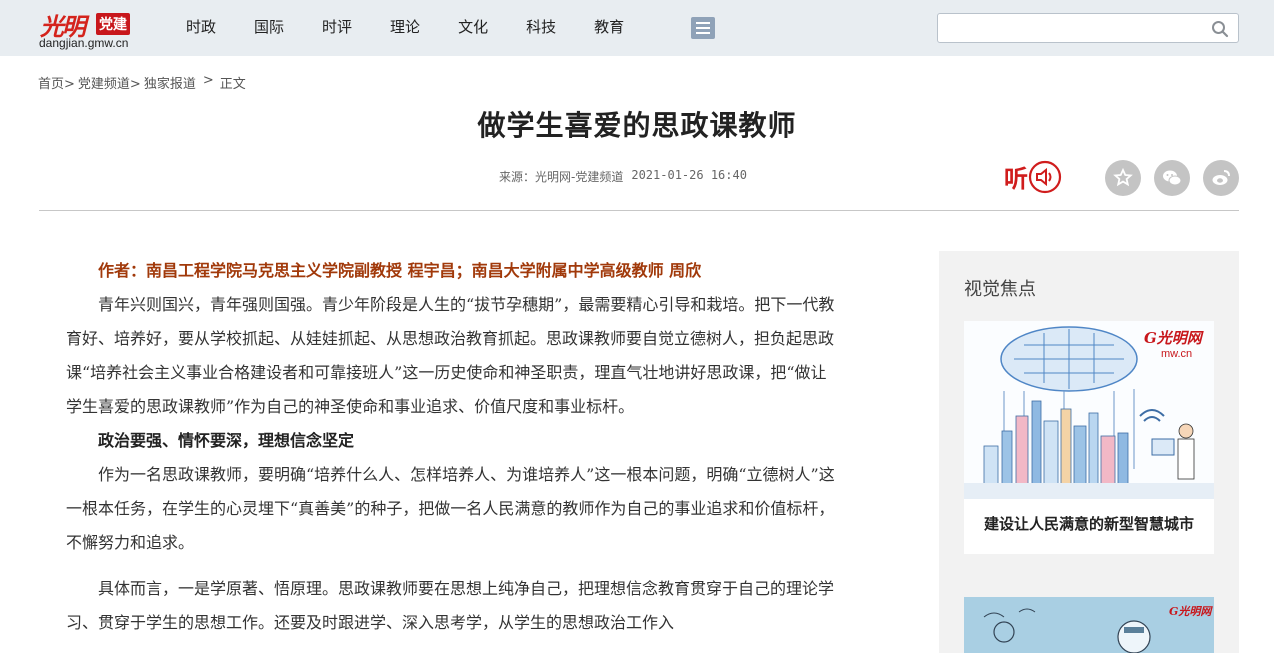 The height and width of the screenshot is (653, 1274). Describe the element at coordinates (1089, 526) in the screenshot. I see `card-caption: 建设让人民满意的新型智慧城市` at that location.